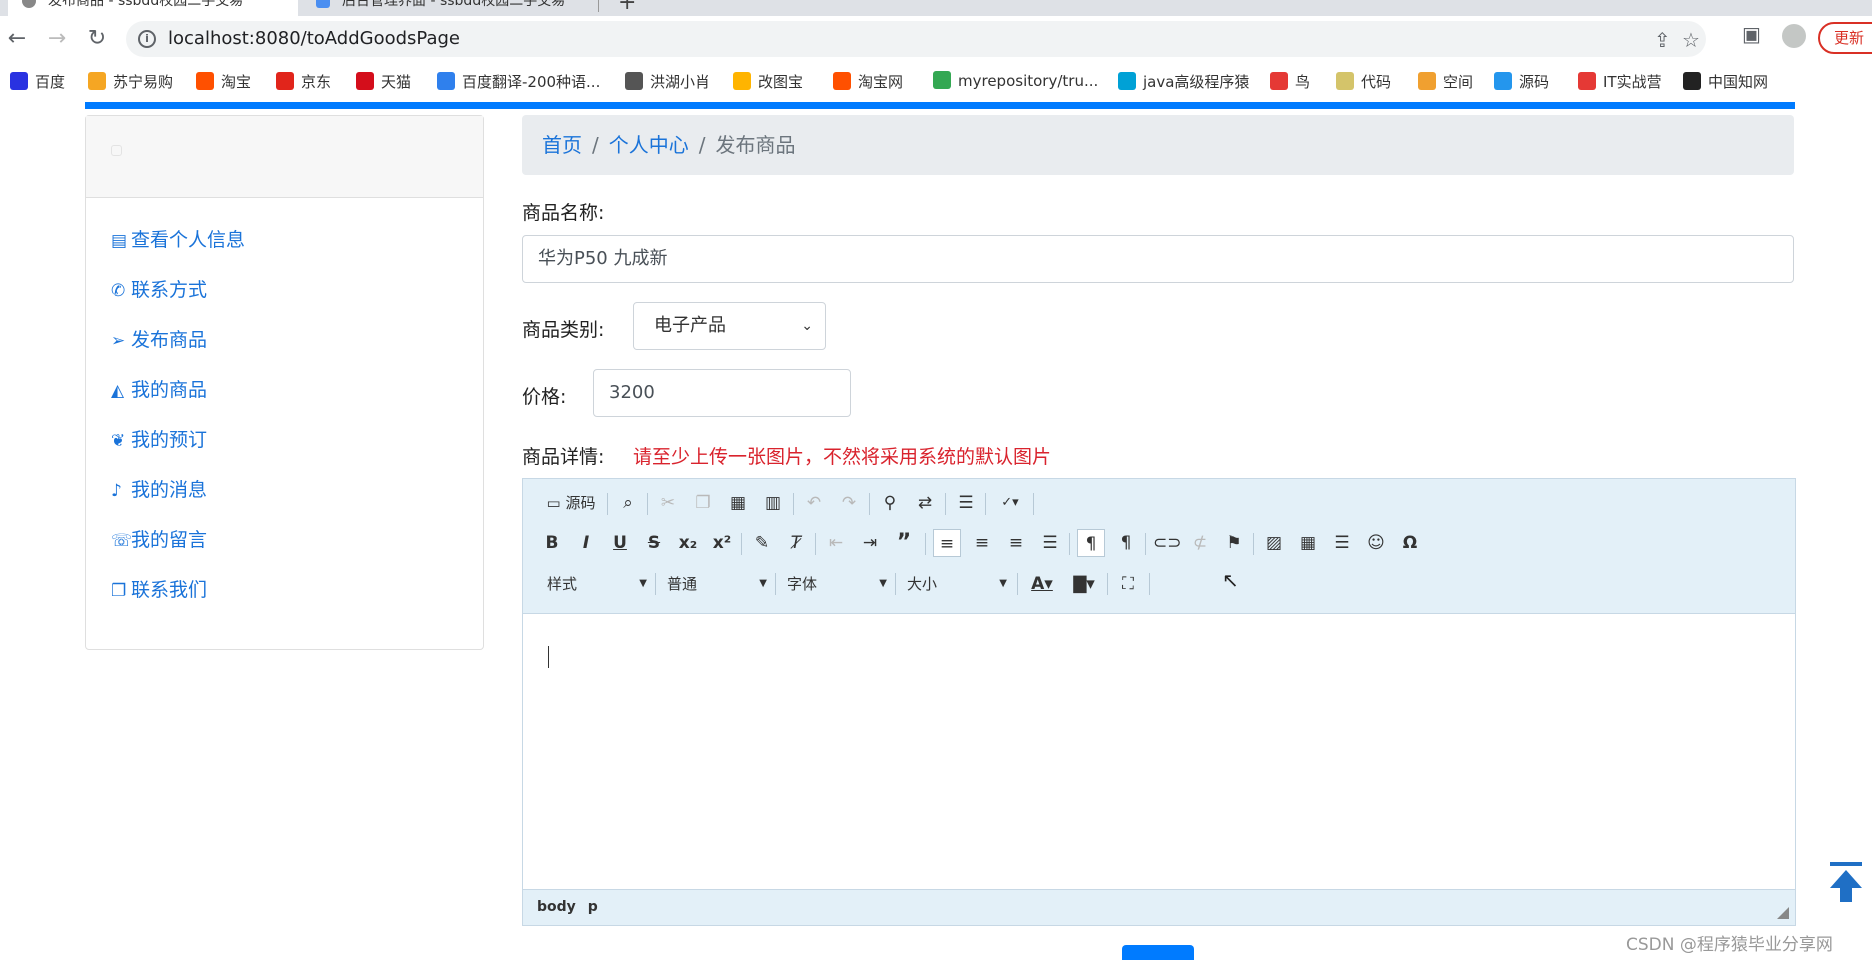 The height and width of the screenshot is (960, 1872). I want to click on outdent-icon: ⇤, so click(836, 543).